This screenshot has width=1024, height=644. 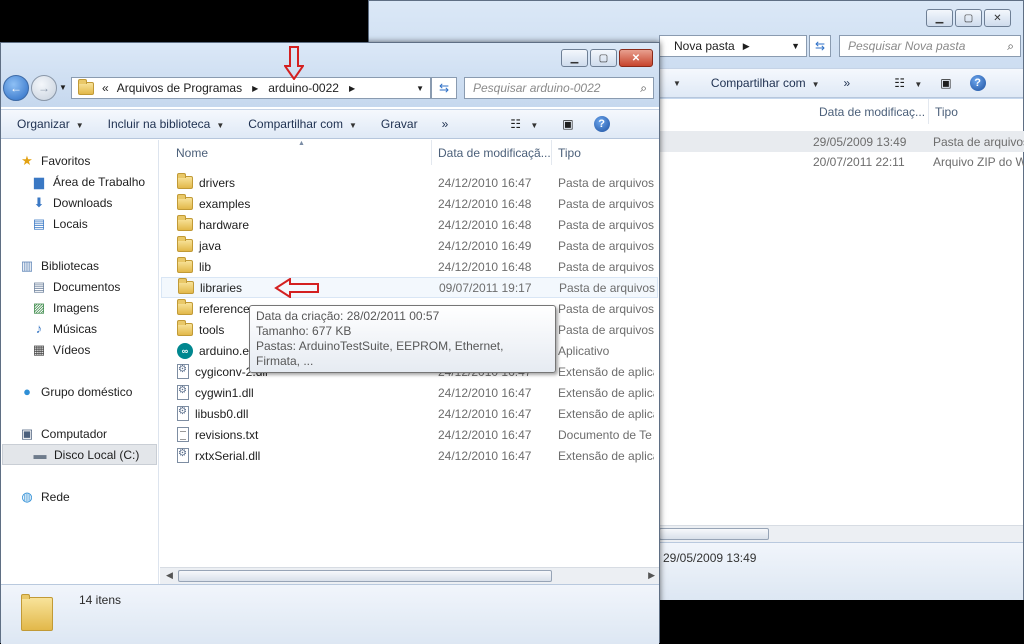 I want to click on breadcrumb-segment: arduino-0022, so click(x=303, y=88).